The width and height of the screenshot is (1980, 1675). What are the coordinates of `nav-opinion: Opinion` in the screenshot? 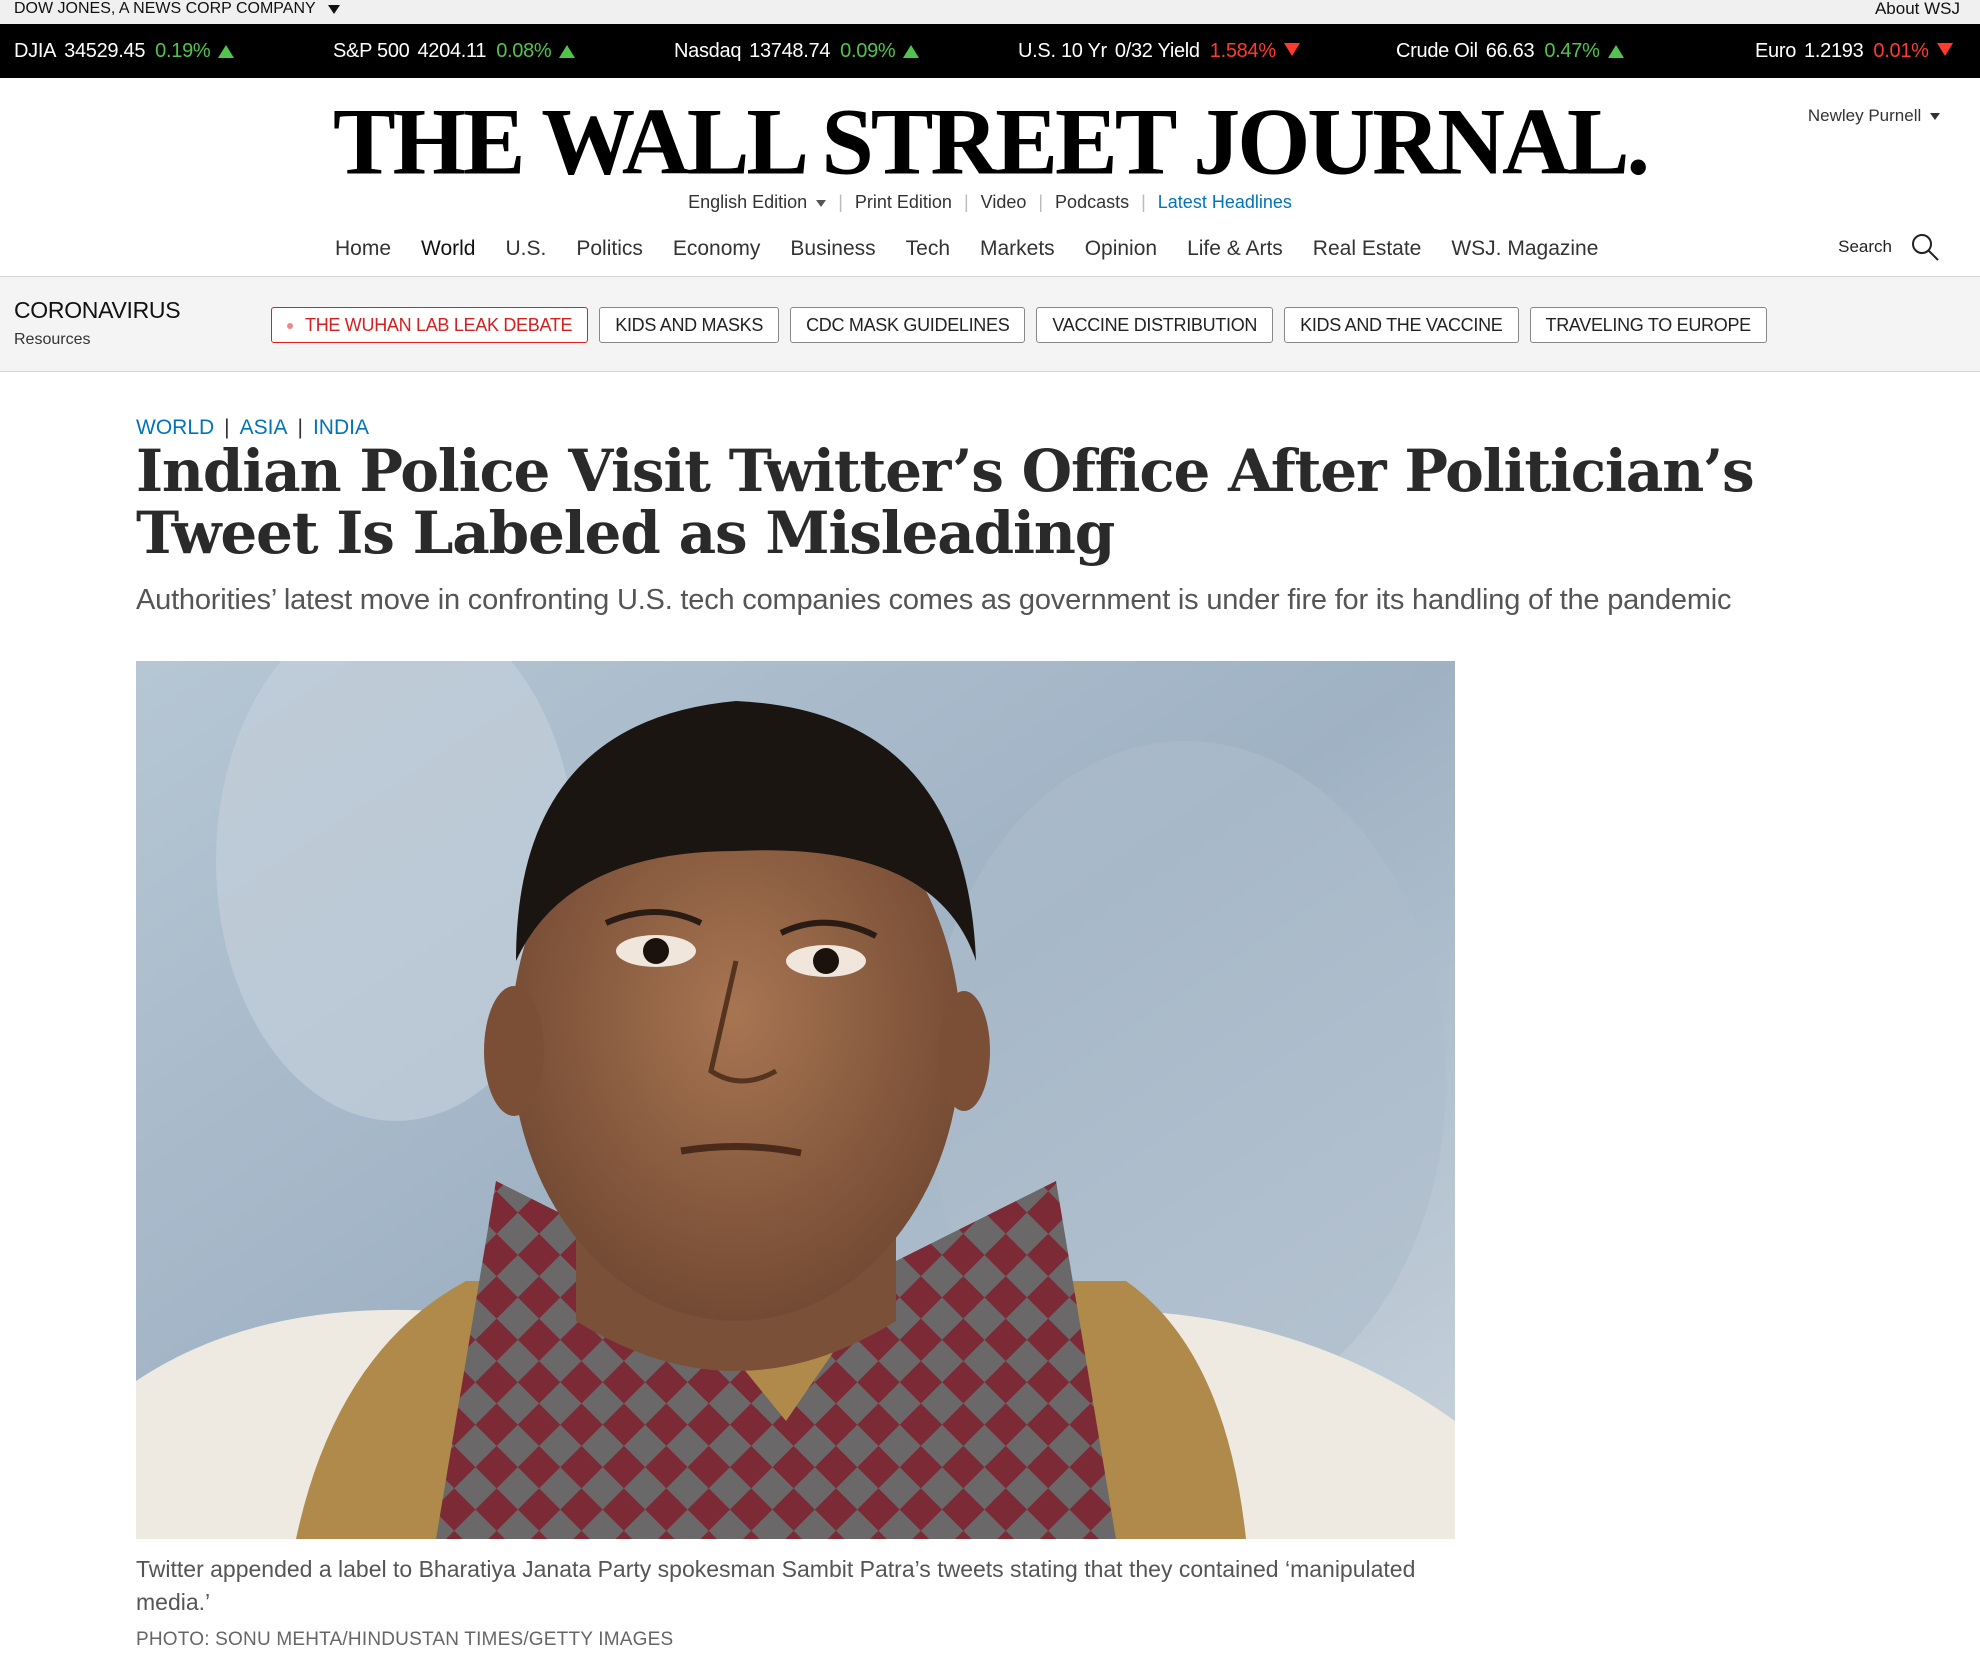 It's located at (1121, 249).